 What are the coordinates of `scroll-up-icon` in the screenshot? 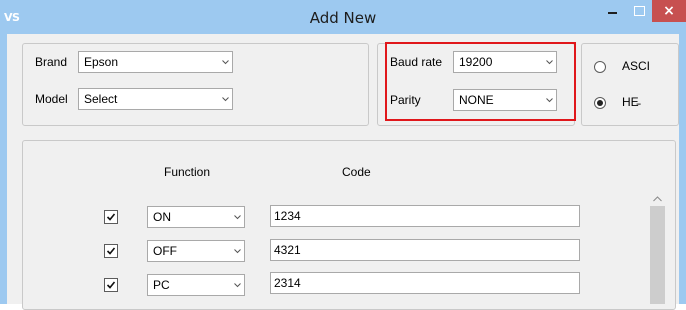 It's located at (657, 198).